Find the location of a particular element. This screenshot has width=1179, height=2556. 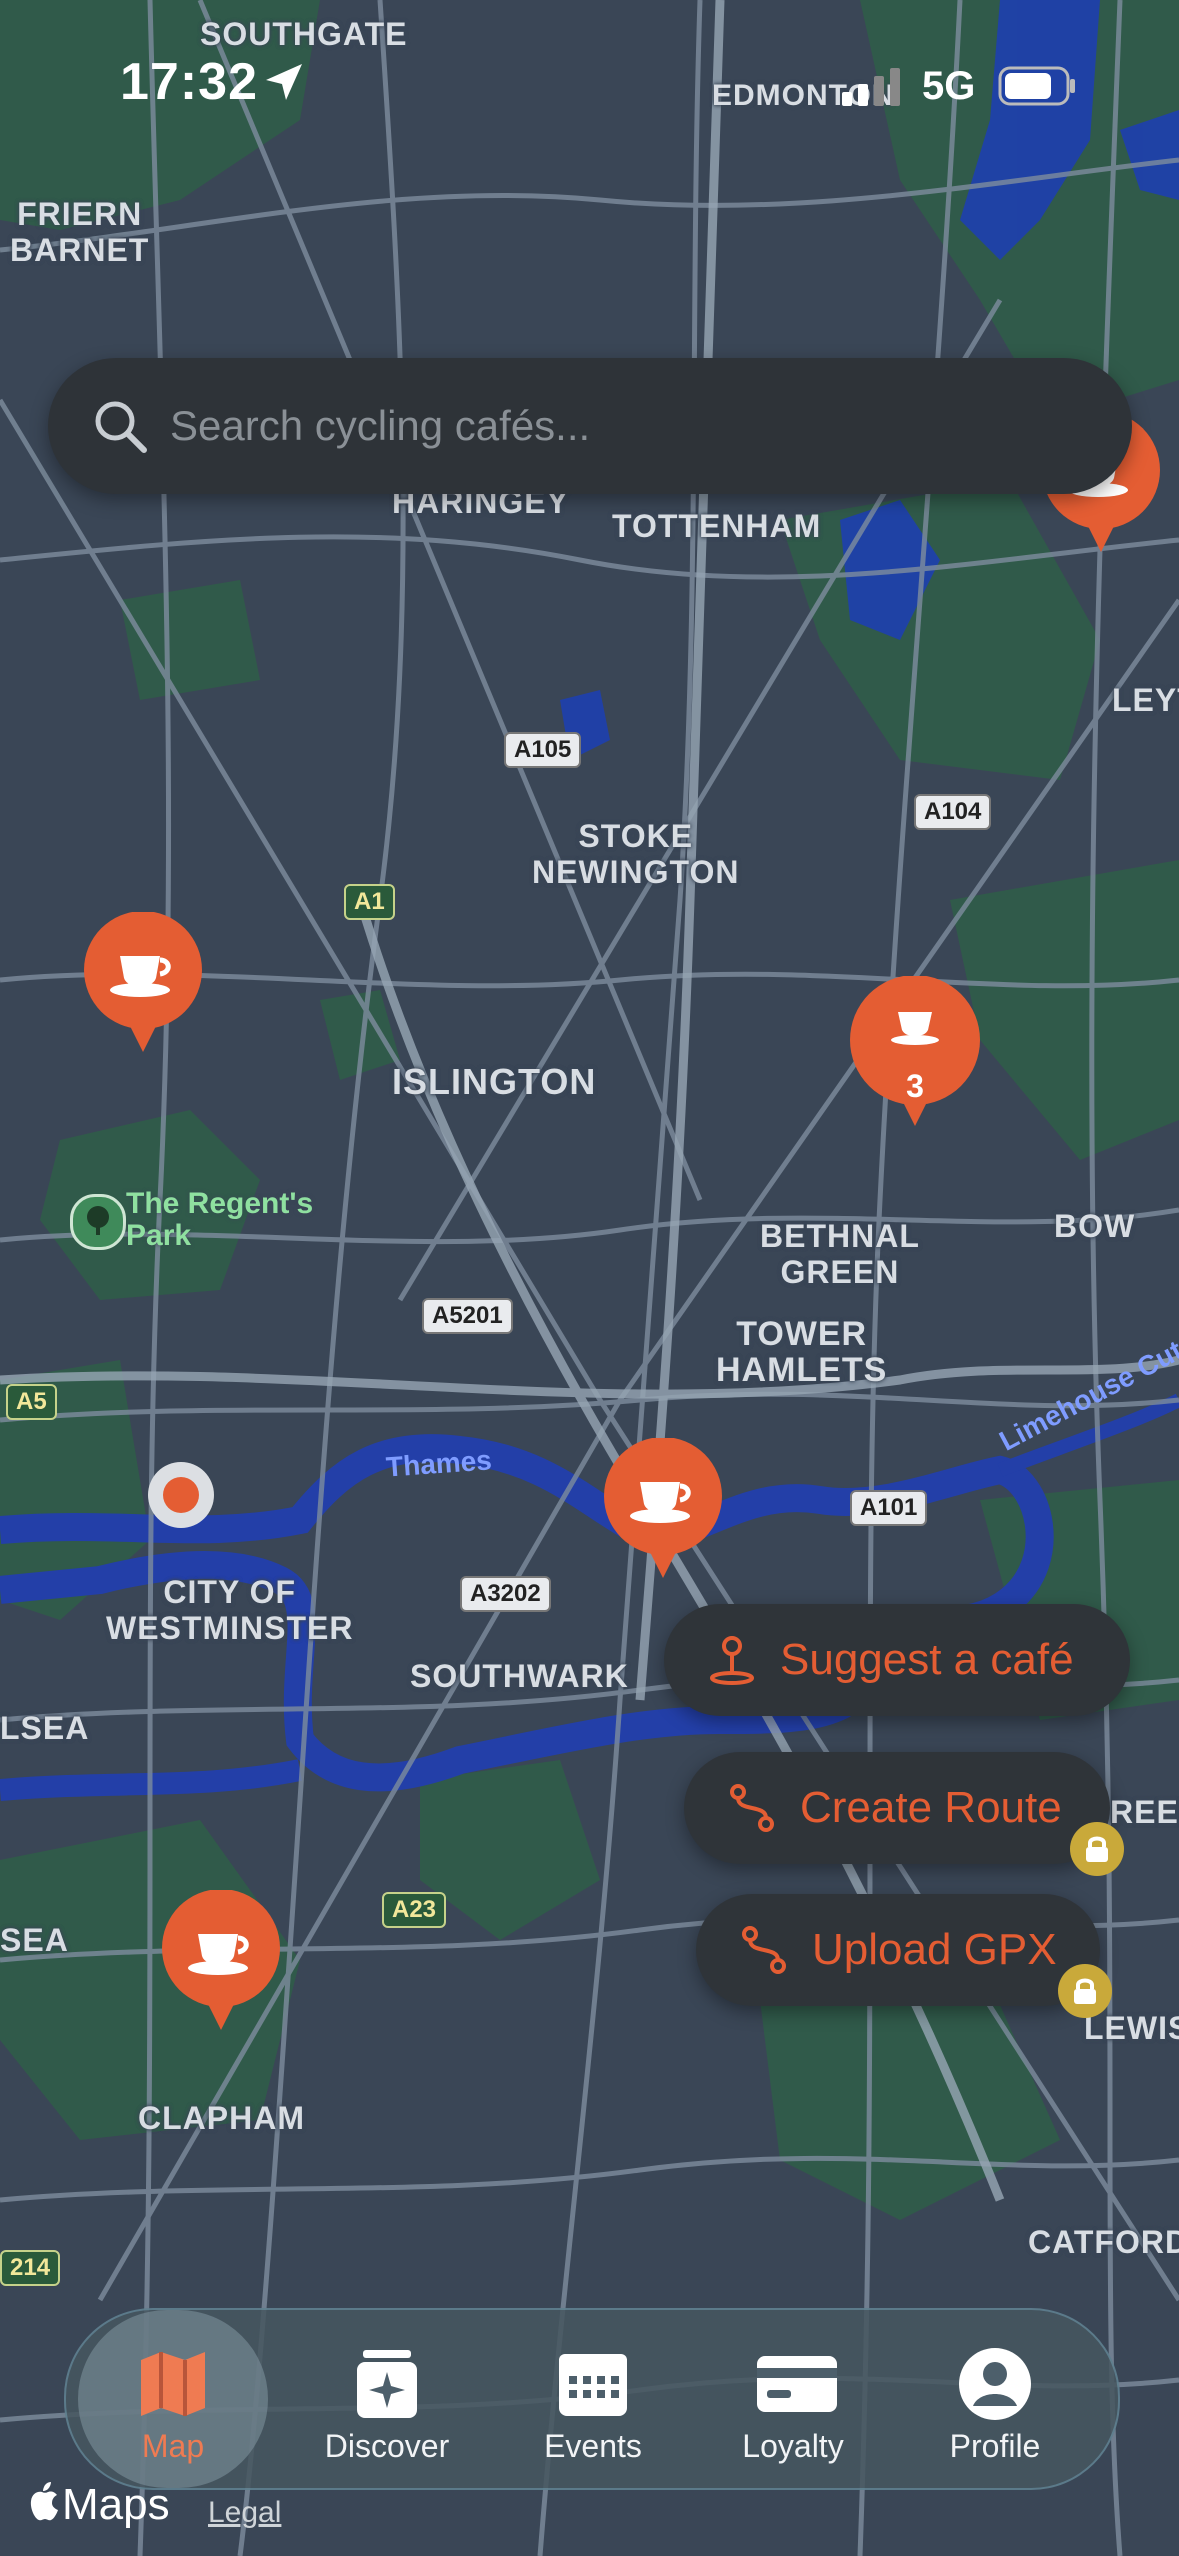

tab-profile: Profile is located at coordinates (995, 2399).